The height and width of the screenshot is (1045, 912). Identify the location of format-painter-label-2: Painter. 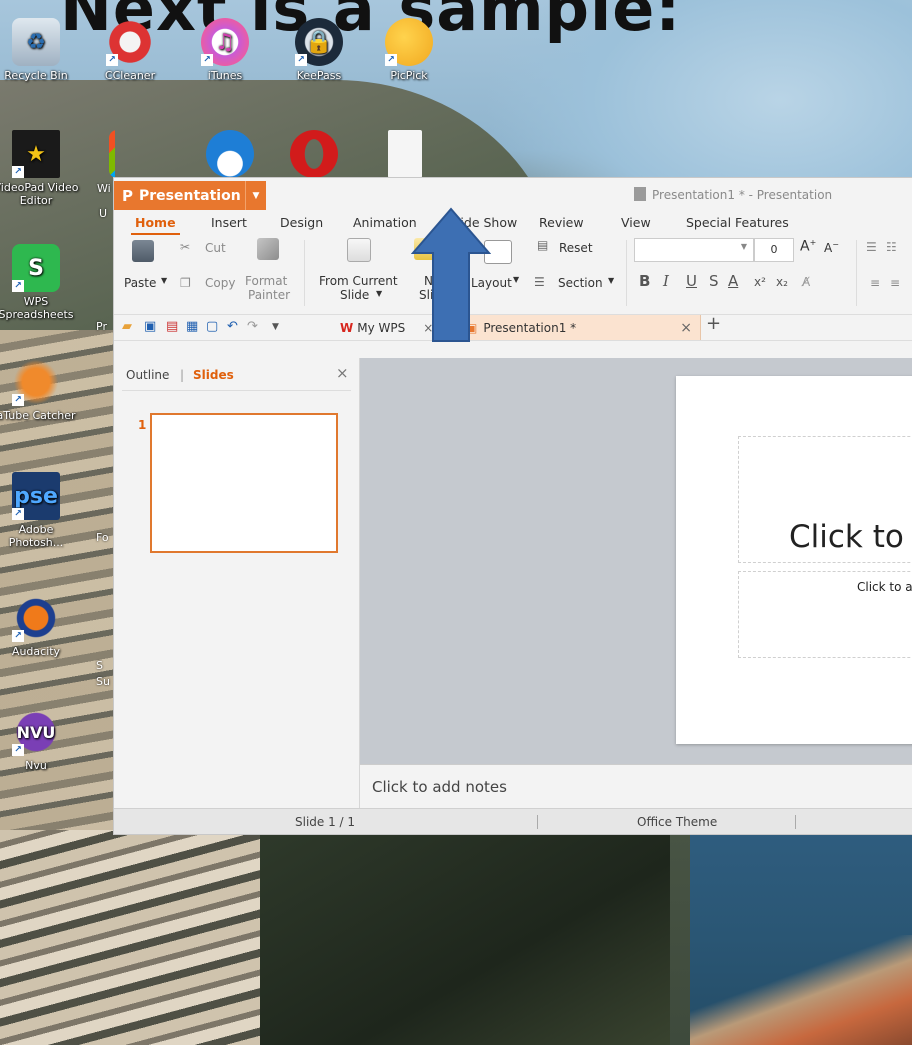
(269, 295).